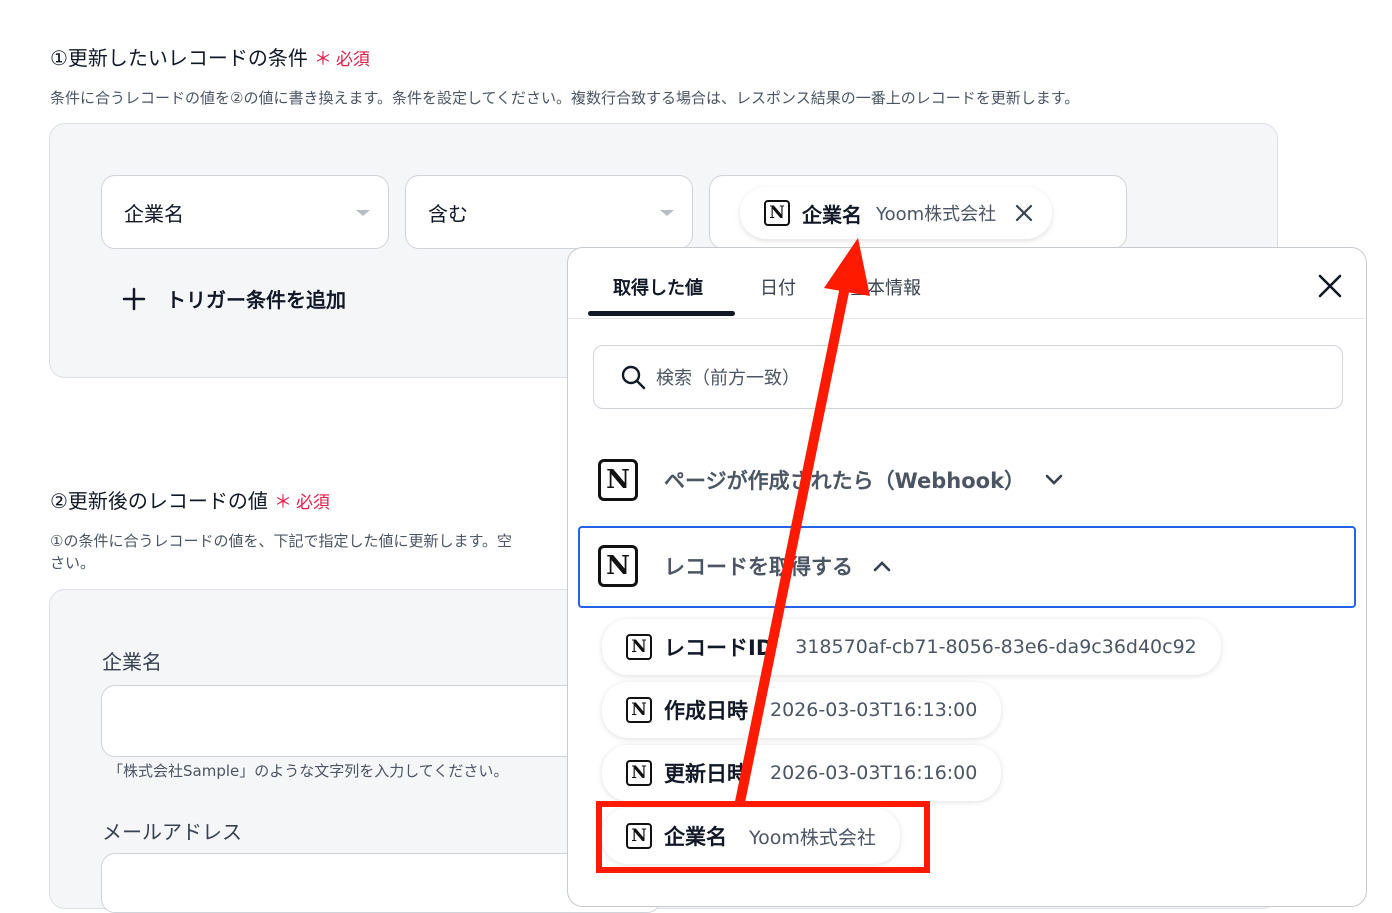 The width and height of the screenshot is (1392, 913). I want to click on group-page-created-webhook: N ページが作成されたら（Webhook）, so click(830, 480).